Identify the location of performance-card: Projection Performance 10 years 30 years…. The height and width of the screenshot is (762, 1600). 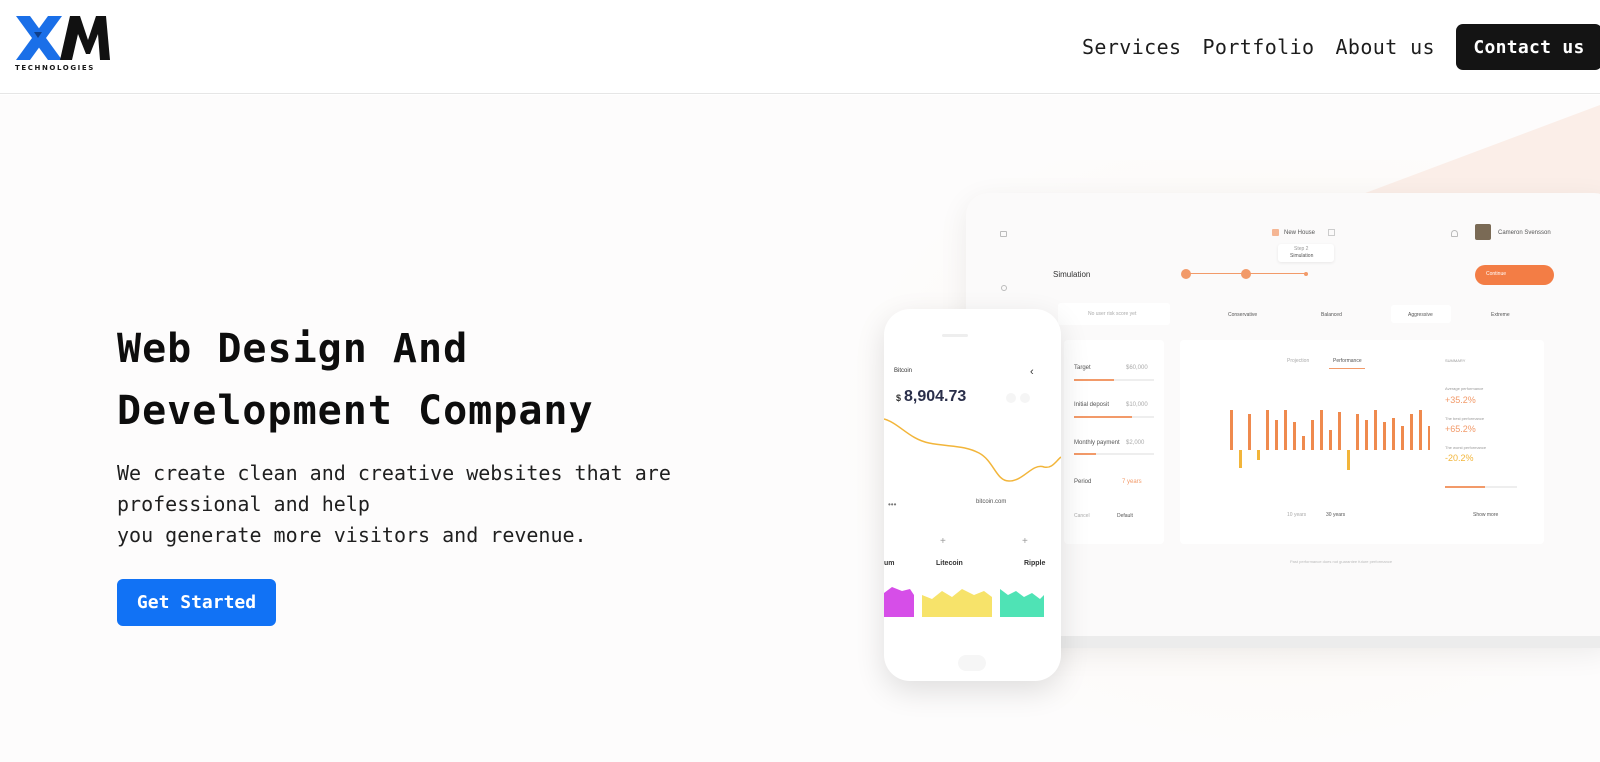
(1362, 442).